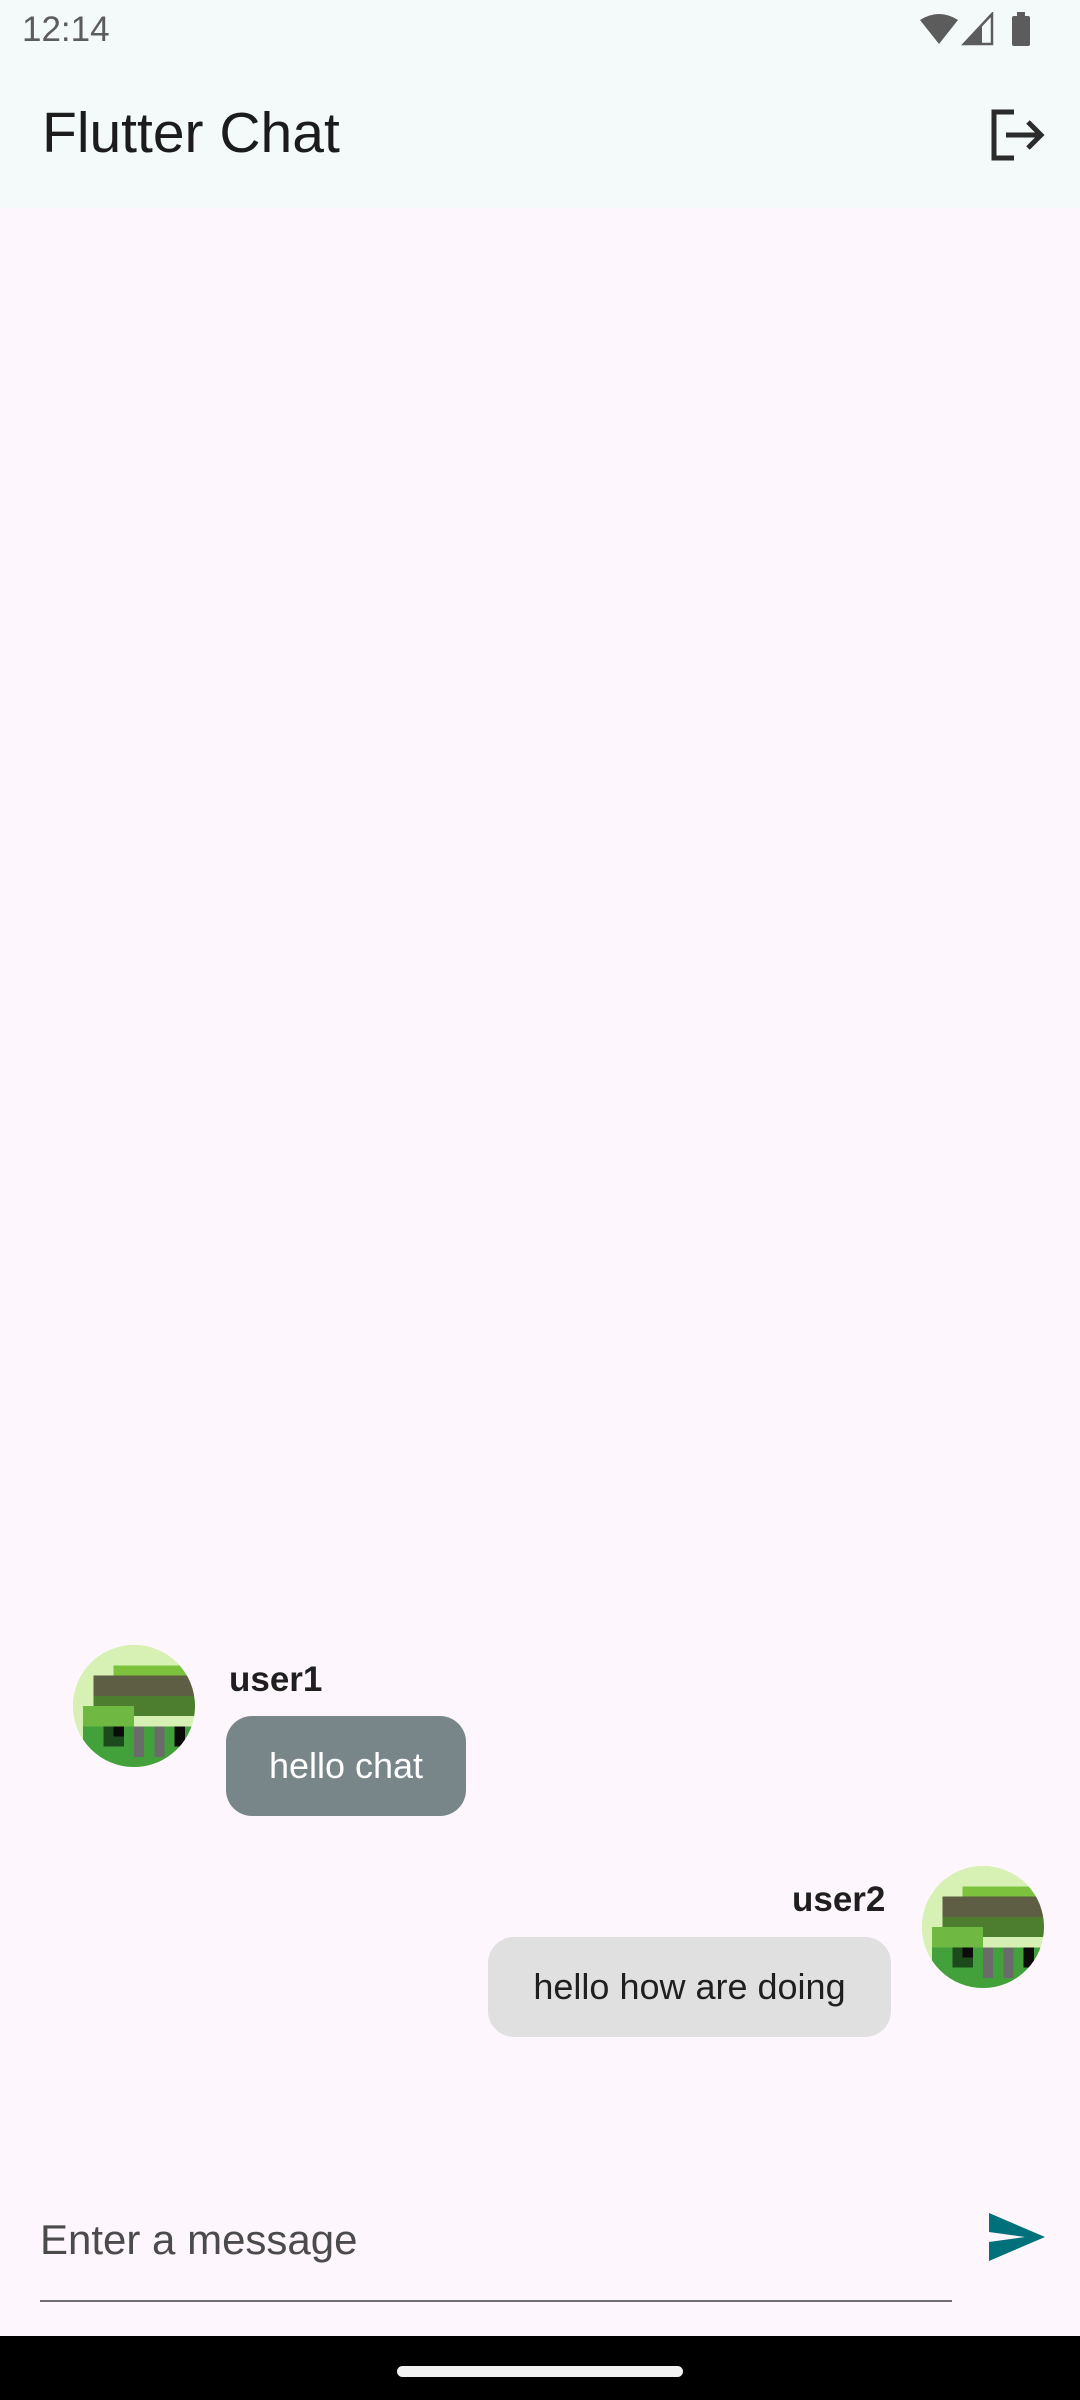  I want to click on status-icons, so click(980, 29).